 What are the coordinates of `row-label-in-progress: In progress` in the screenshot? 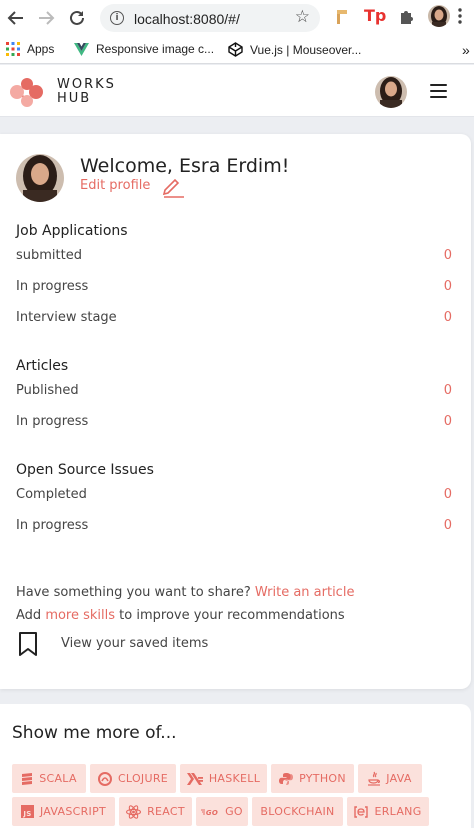 It's located at (52, 286).